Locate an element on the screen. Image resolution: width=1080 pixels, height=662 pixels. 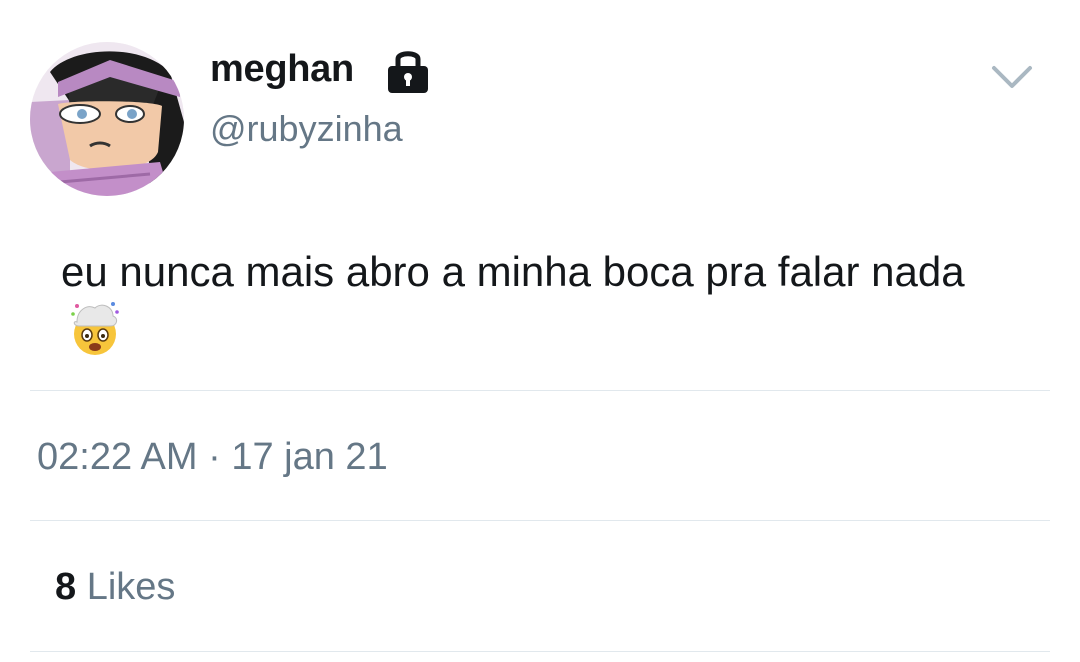
avatar is located at coordinates (107, 119).